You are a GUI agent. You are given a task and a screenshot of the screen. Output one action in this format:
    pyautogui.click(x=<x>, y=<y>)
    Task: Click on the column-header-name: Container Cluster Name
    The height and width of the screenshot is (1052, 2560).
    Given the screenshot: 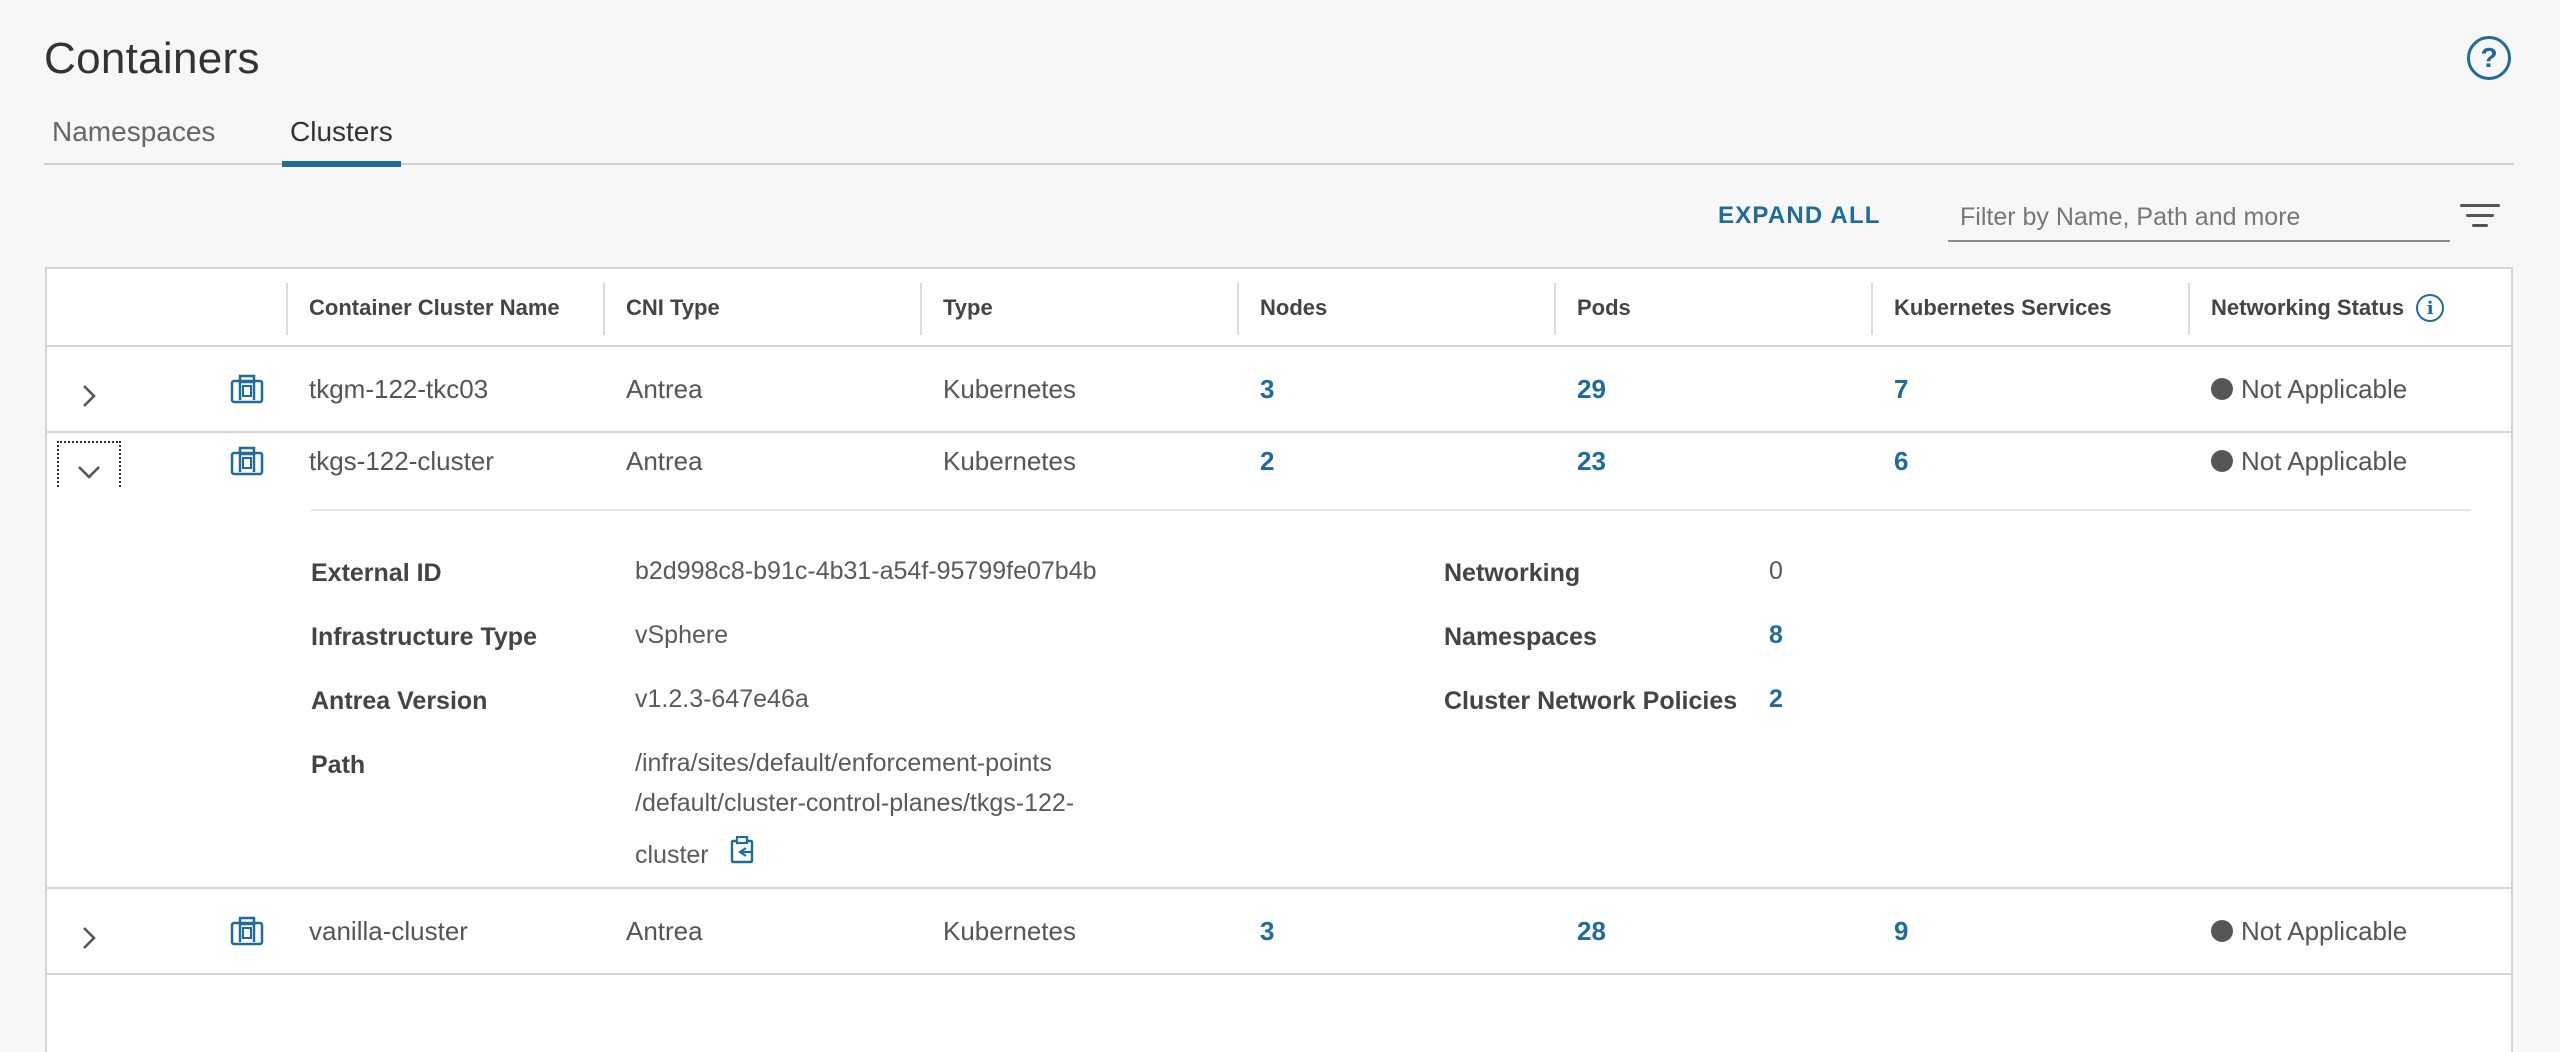 What is the action you would take?
    pyautogui.click(x=445, y=308)
    